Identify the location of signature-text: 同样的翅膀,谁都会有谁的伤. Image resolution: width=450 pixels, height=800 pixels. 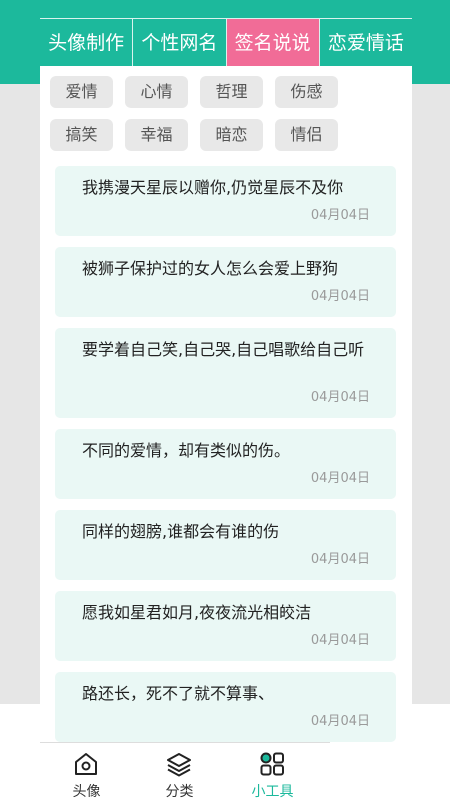
(181, 531).